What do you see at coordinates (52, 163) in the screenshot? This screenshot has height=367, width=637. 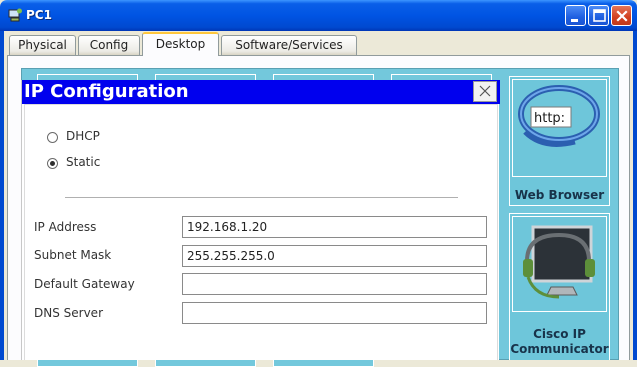 I see `static-radio` at bounding box center [52, 163].